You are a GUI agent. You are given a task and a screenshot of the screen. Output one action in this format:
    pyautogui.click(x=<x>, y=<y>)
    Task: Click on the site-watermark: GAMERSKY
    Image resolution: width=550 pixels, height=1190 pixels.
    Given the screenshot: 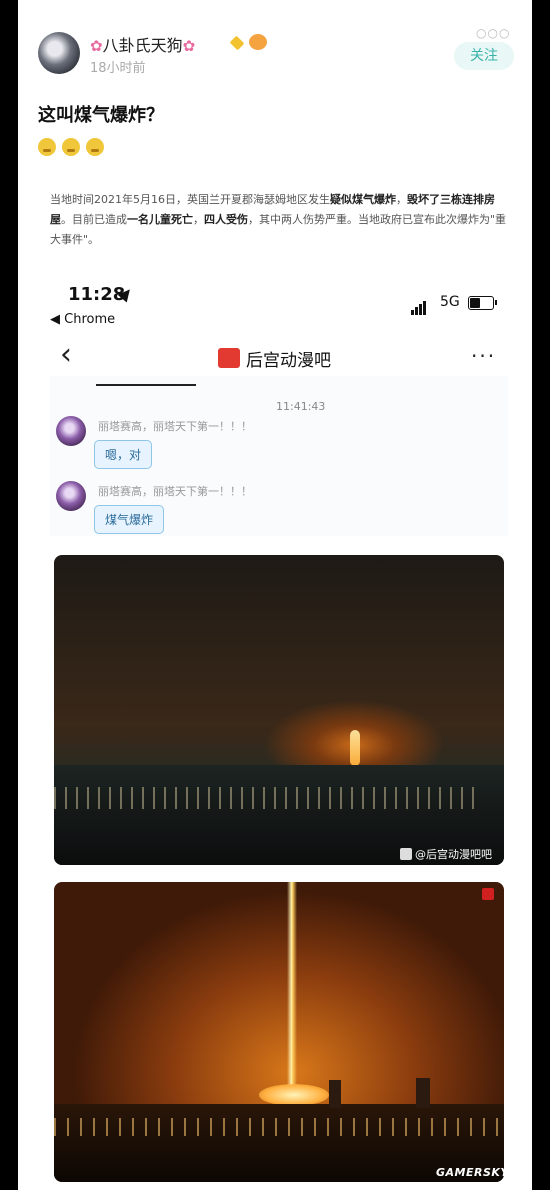 What is the action you would take?
    pyautogui.click(x=472, y=1172)
    